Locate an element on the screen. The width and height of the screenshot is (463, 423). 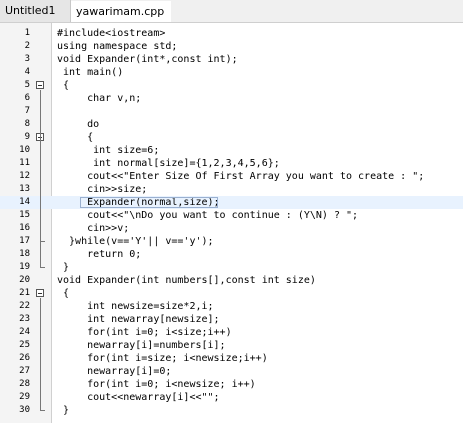
tab-yawarimam-cpp: yawarimam.cpp is located at coordinates (121, 11).